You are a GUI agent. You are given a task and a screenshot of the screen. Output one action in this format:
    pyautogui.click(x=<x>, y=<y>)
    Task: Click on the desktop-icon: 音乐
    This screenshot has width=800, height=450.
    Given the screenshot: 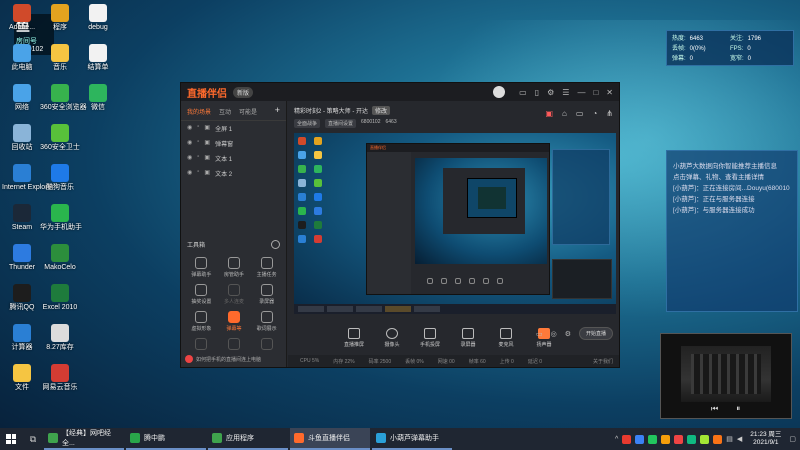 What is the action you would take?
    pyautogui.click(x=60, y=58)
    